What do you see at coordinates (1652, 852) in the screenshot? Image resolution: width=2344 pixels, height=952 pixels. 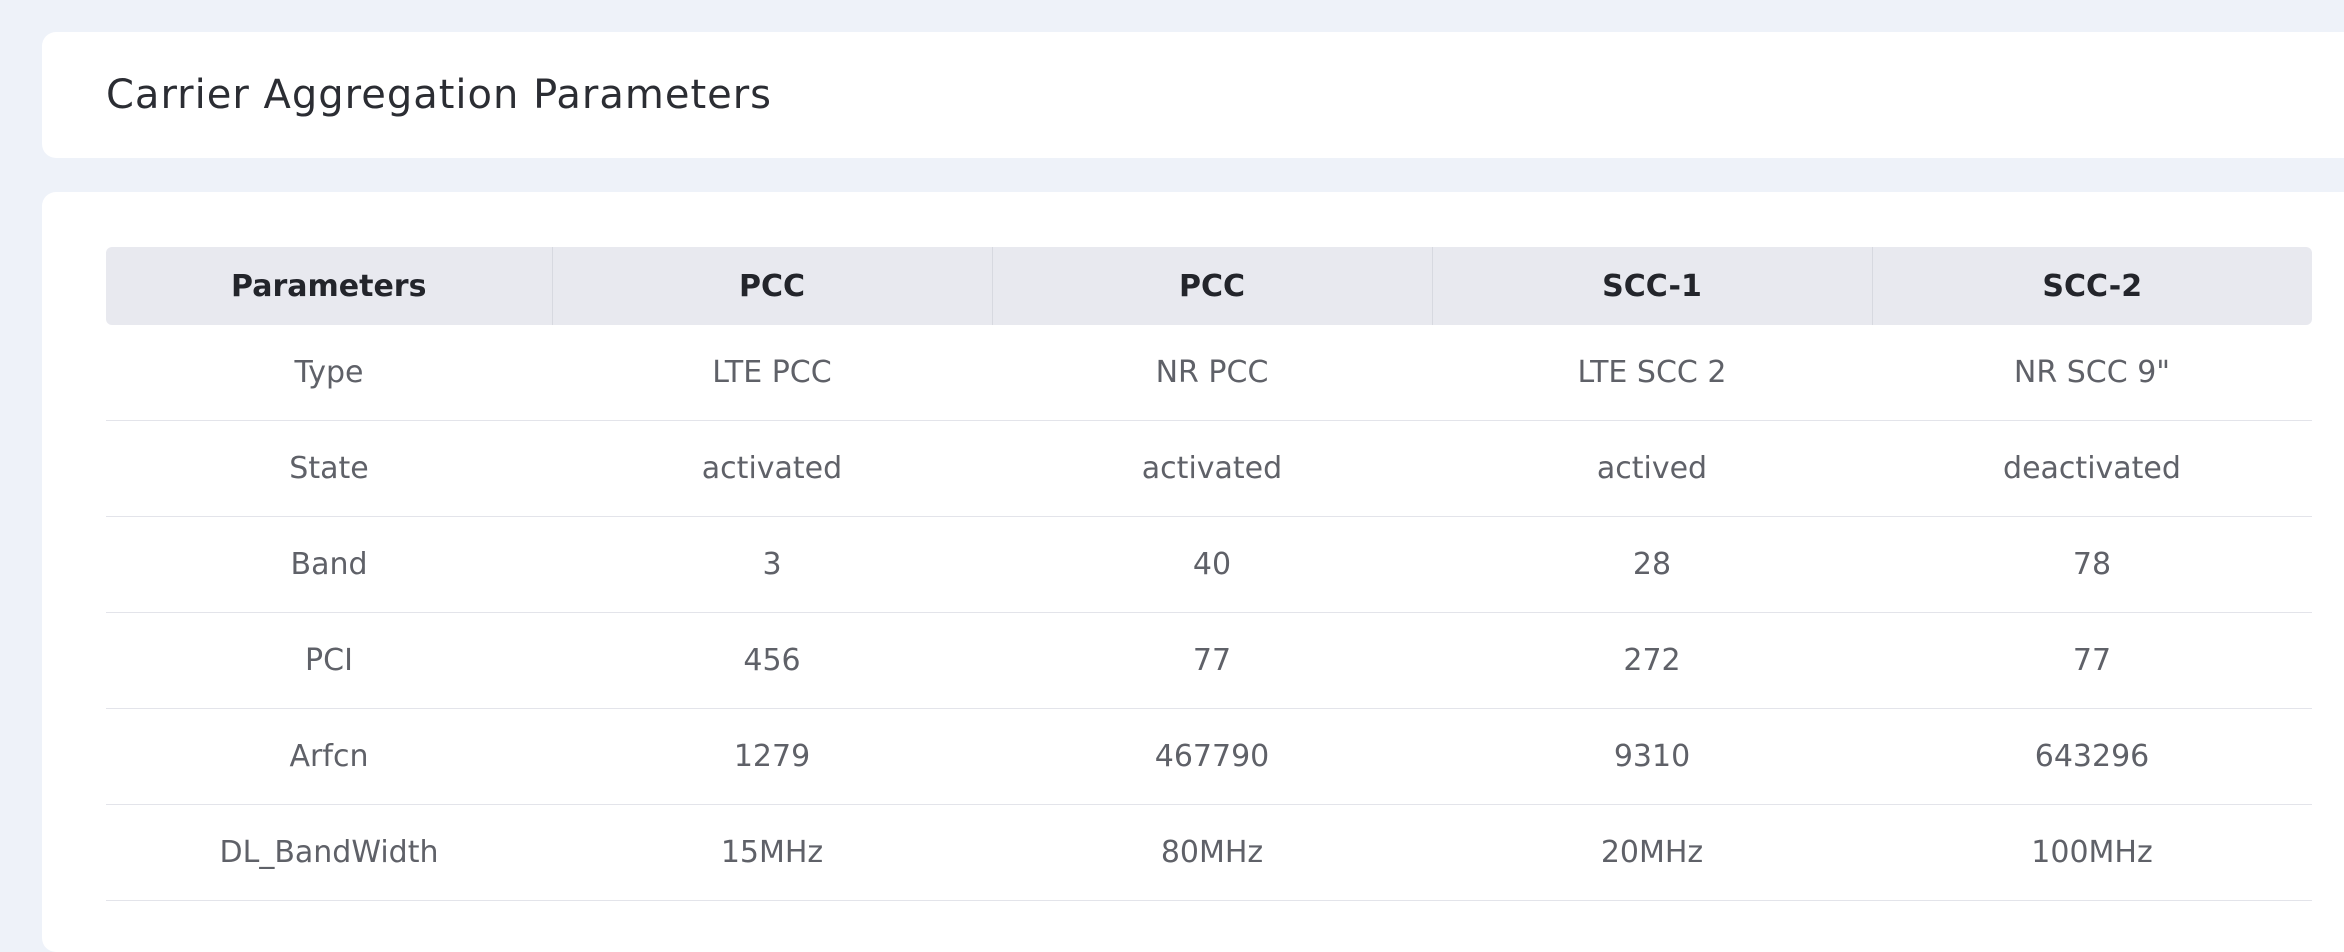 I see `table-cell: 20MHz` at bounding box center [1652, 852].